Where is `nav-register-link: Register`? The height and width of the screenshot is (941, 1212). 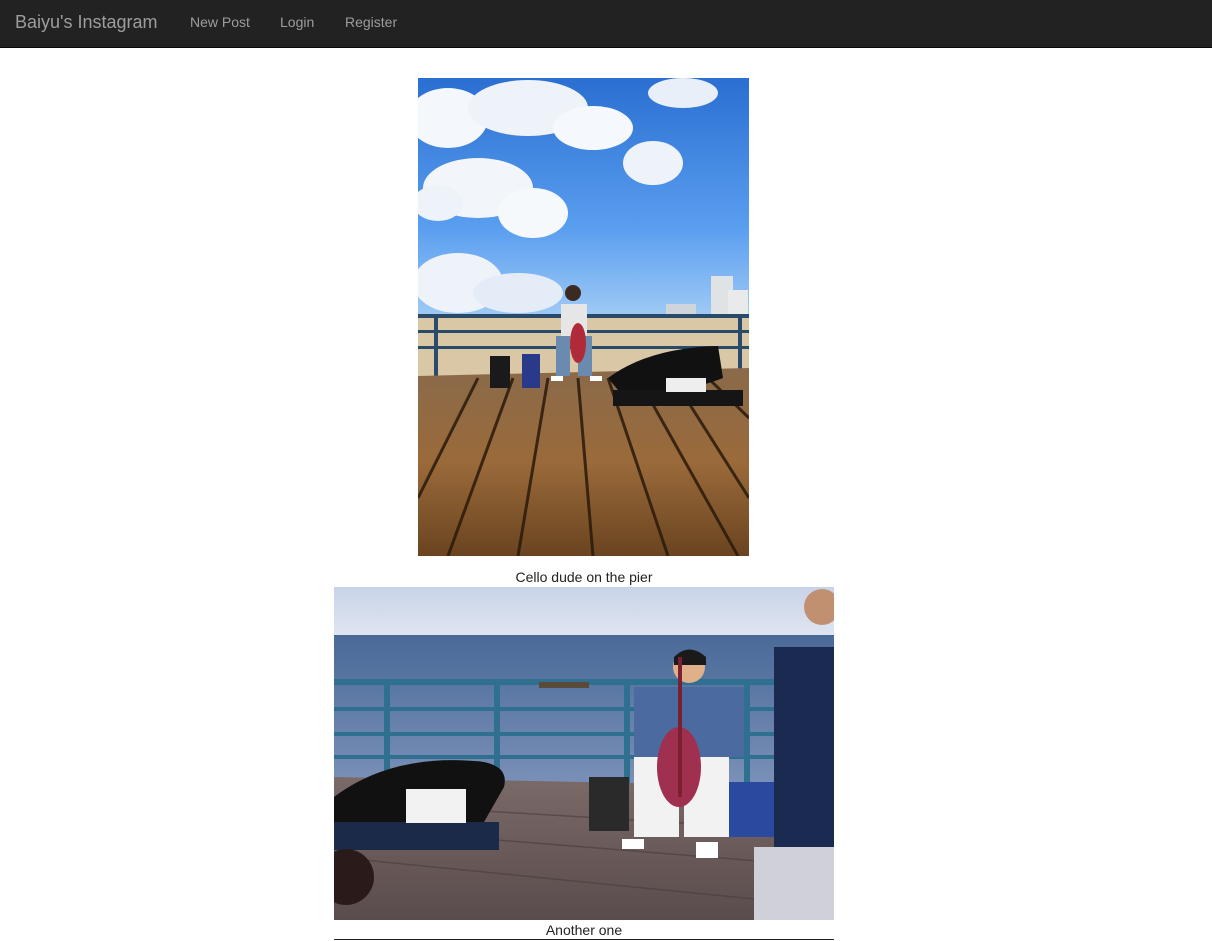 nav-register-link: Register is located at coordinates (371, 22).